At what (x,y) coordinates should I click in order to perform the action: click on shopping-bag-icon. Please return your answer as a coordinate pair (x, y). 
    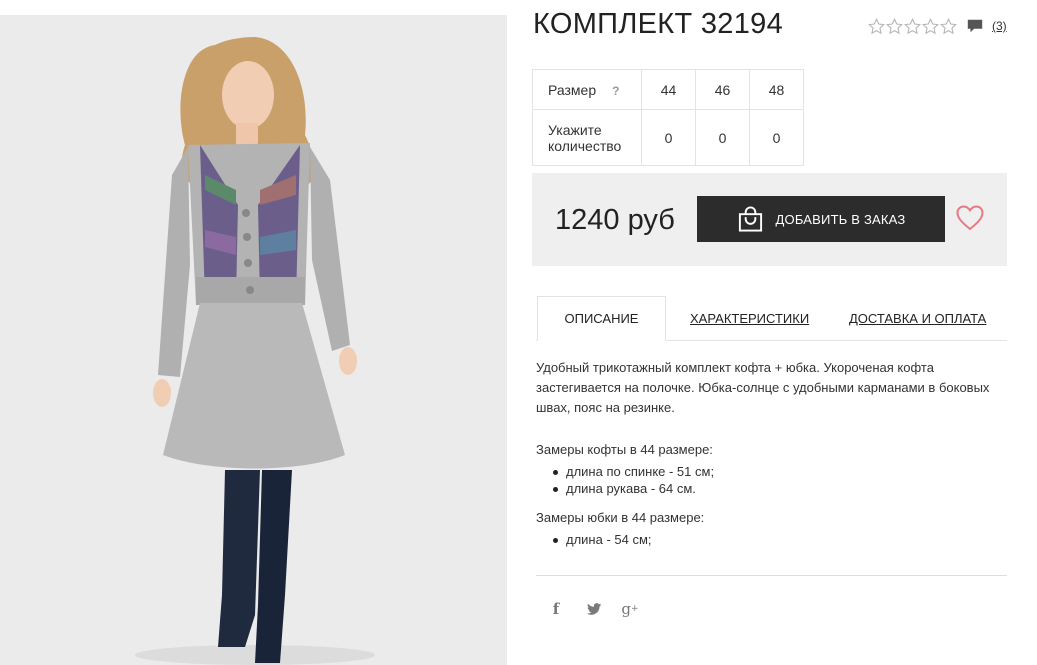
    Looking at the image, I should click on (750, 219).